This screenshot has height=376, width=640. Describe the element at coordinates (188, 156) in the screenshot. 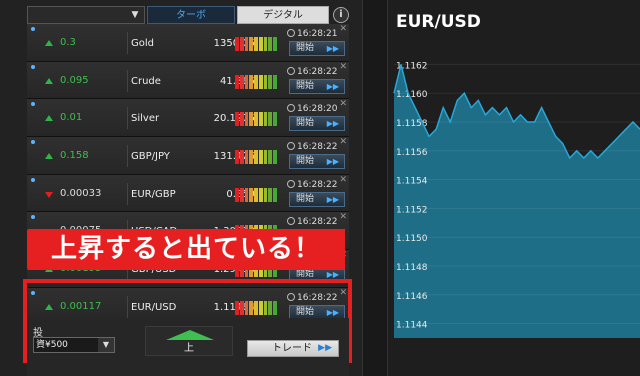

I see `asset-row: 0.158 GBP/JPY 131.426 16:28:22 ✕ 開始▶▶` at that location.